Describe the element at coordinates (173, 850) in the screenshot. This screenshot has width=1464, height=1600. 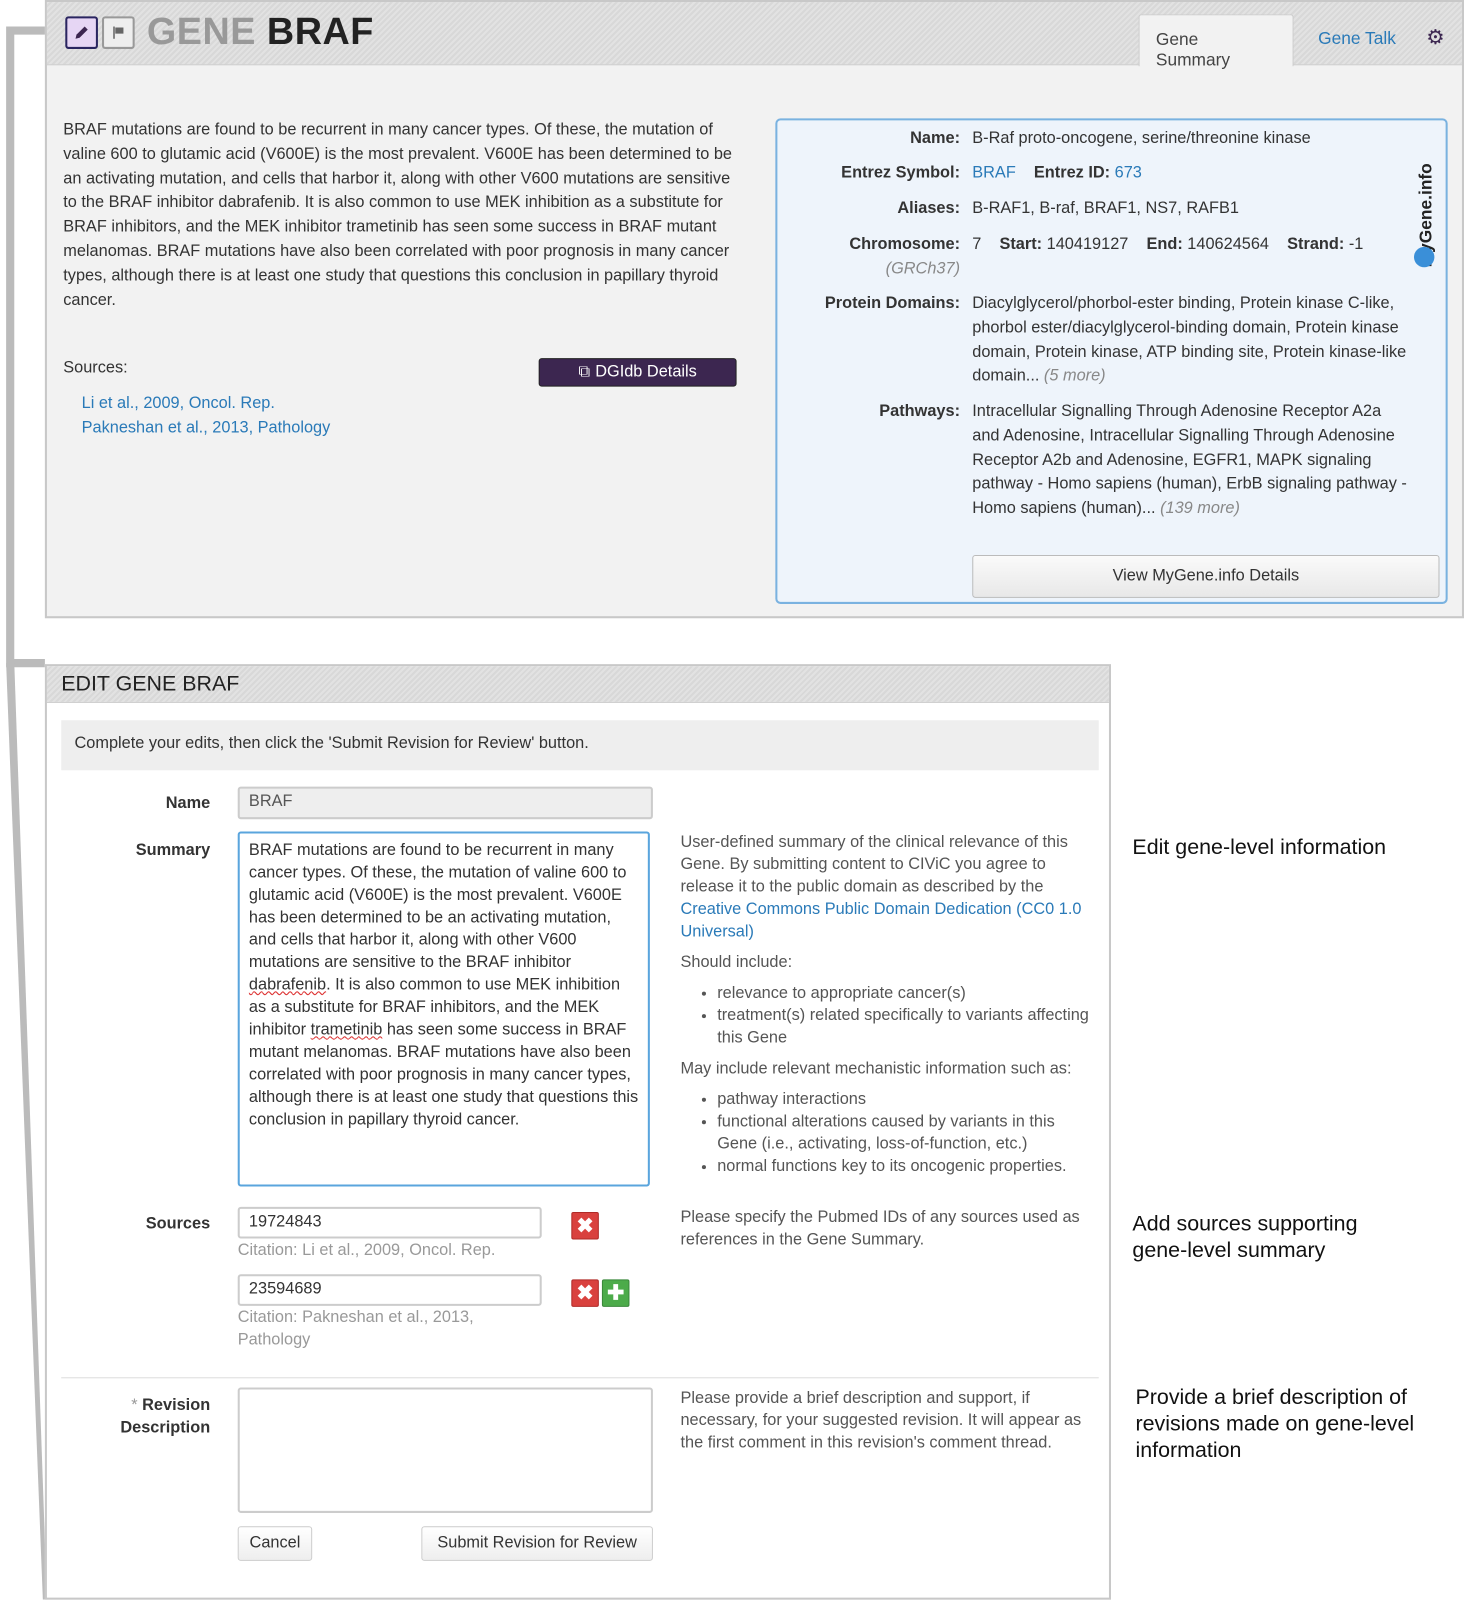
I see `summary-label: Summary` at that location.